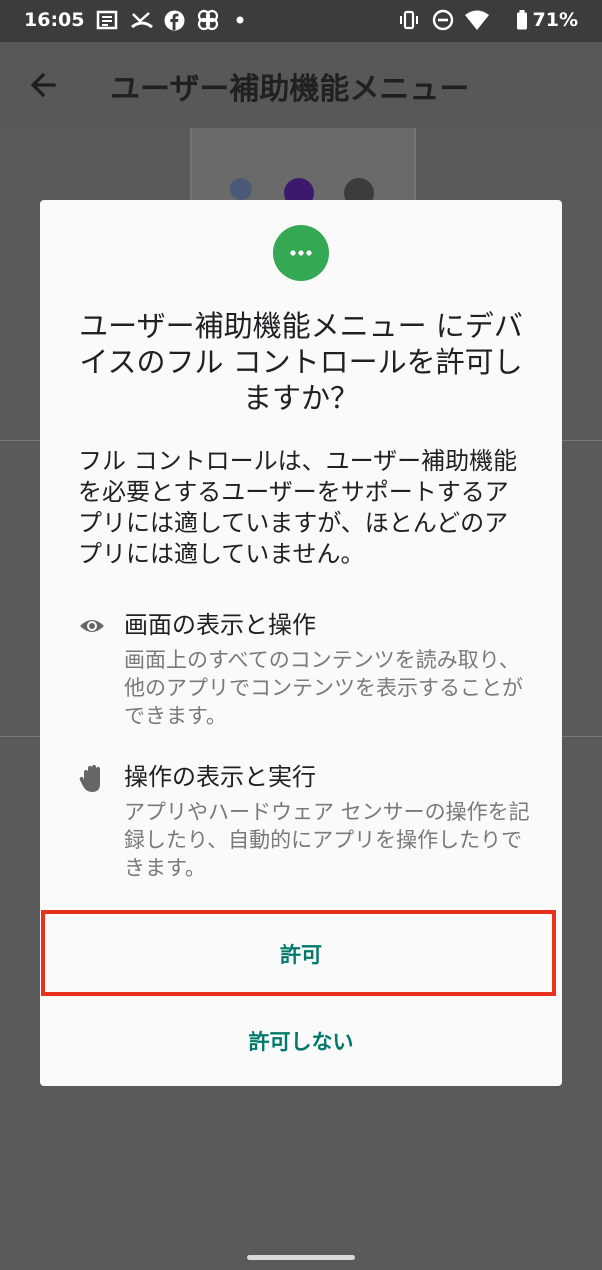 This screenshot has height=1270, width=602. I want to click on status-bar: 16:05 71%, so click(301, 21).